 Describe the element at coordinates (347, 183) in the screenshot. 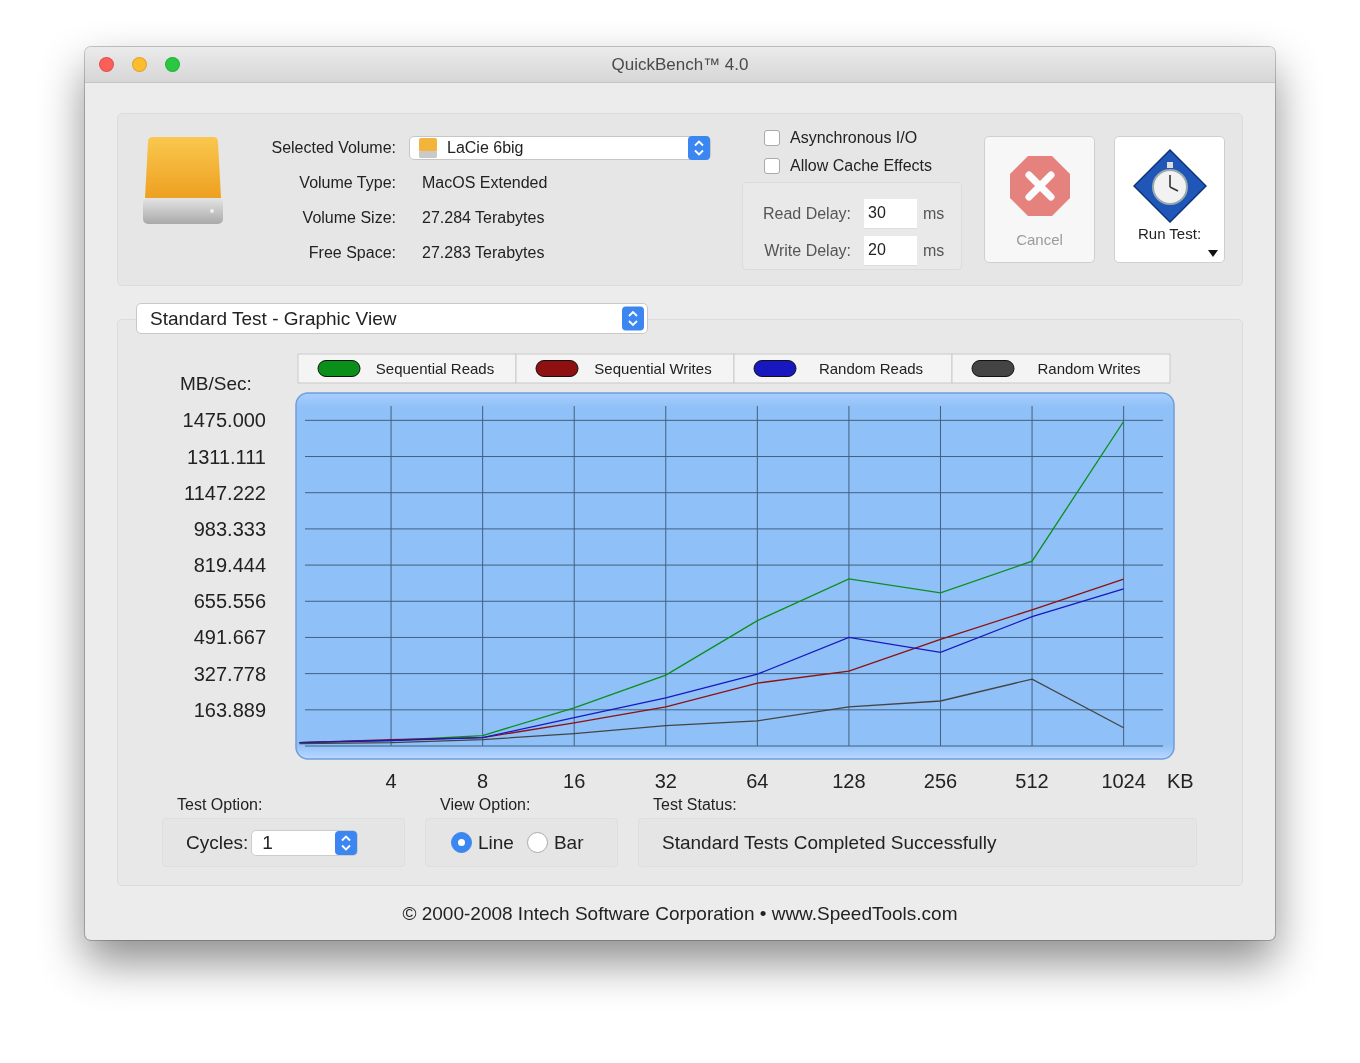

I see `field-label: Volume Type:` at that location.